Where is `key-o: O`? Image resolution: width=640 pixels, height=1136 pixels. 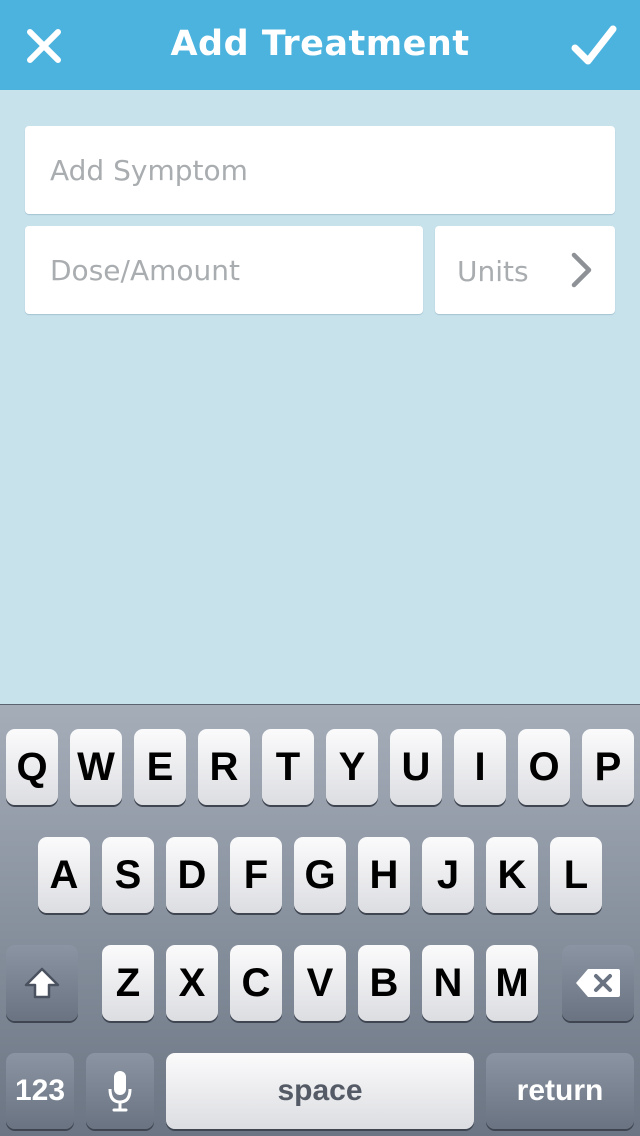
key-o: O is located at coordinates (544, 767).